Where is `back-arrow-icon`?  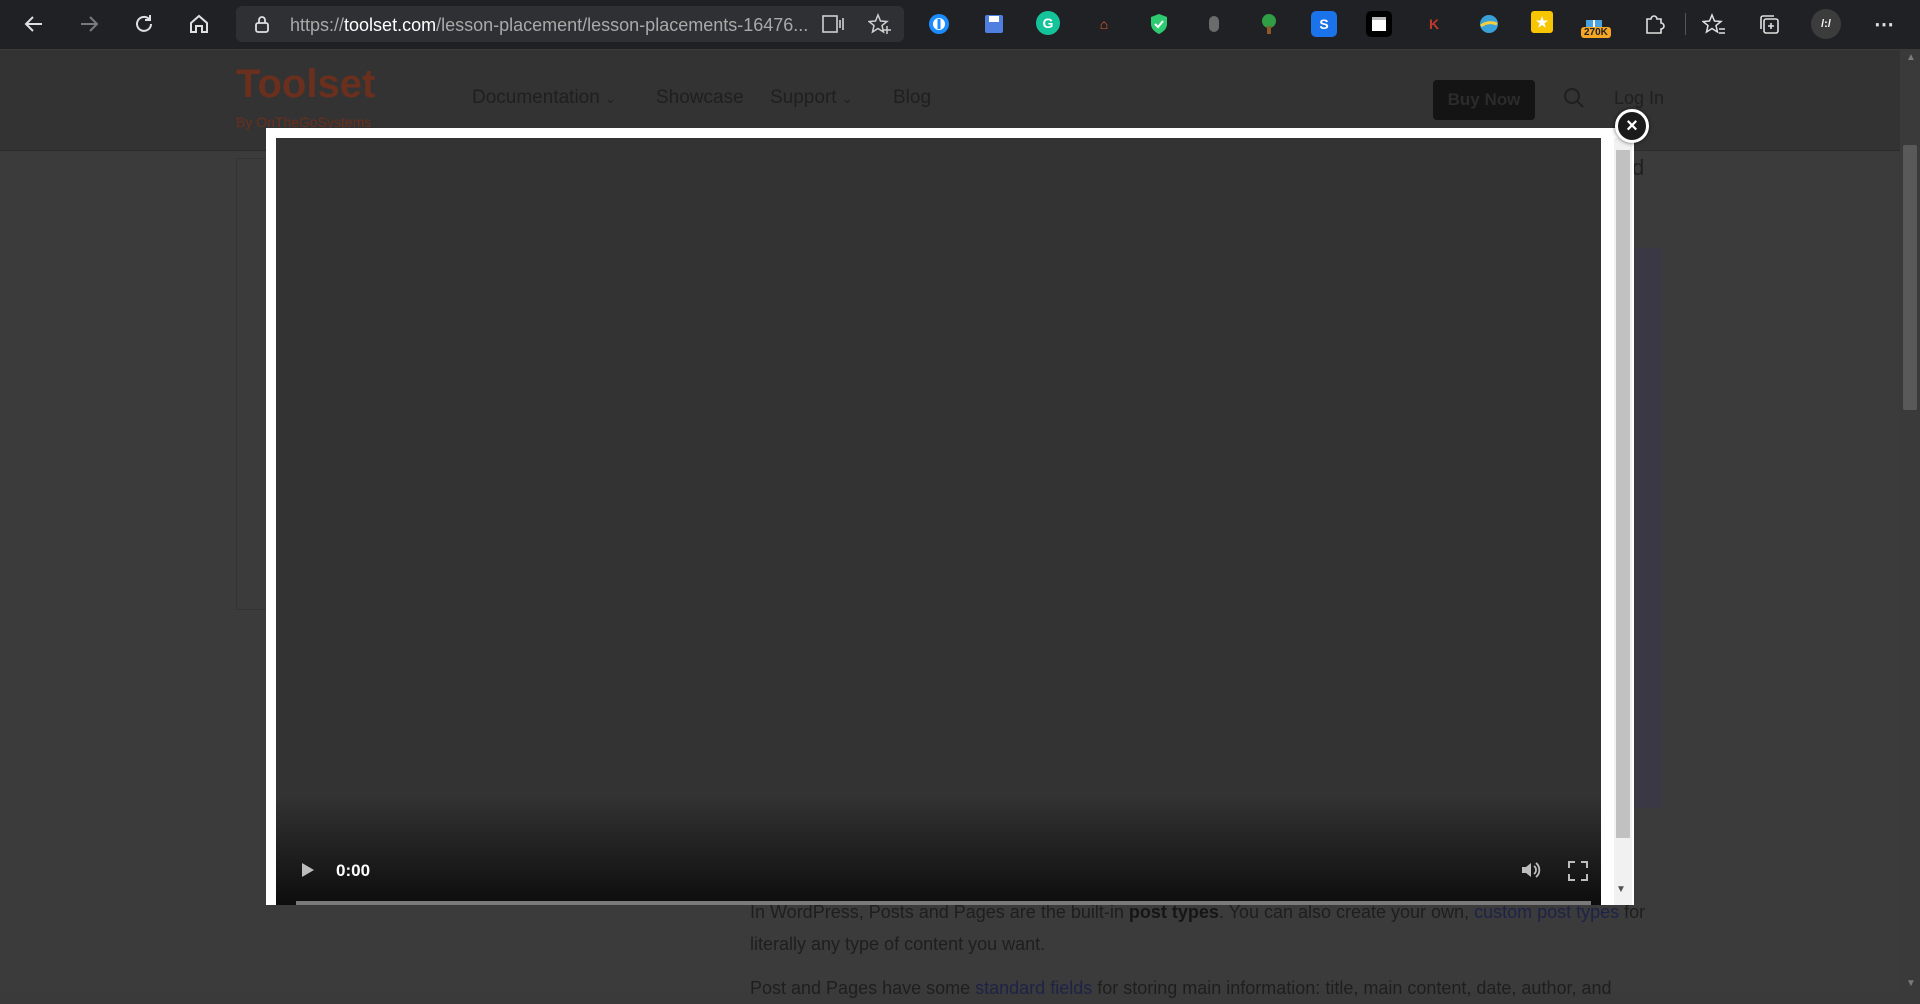
back-arrow-icon is located at coordinates (33, 24).